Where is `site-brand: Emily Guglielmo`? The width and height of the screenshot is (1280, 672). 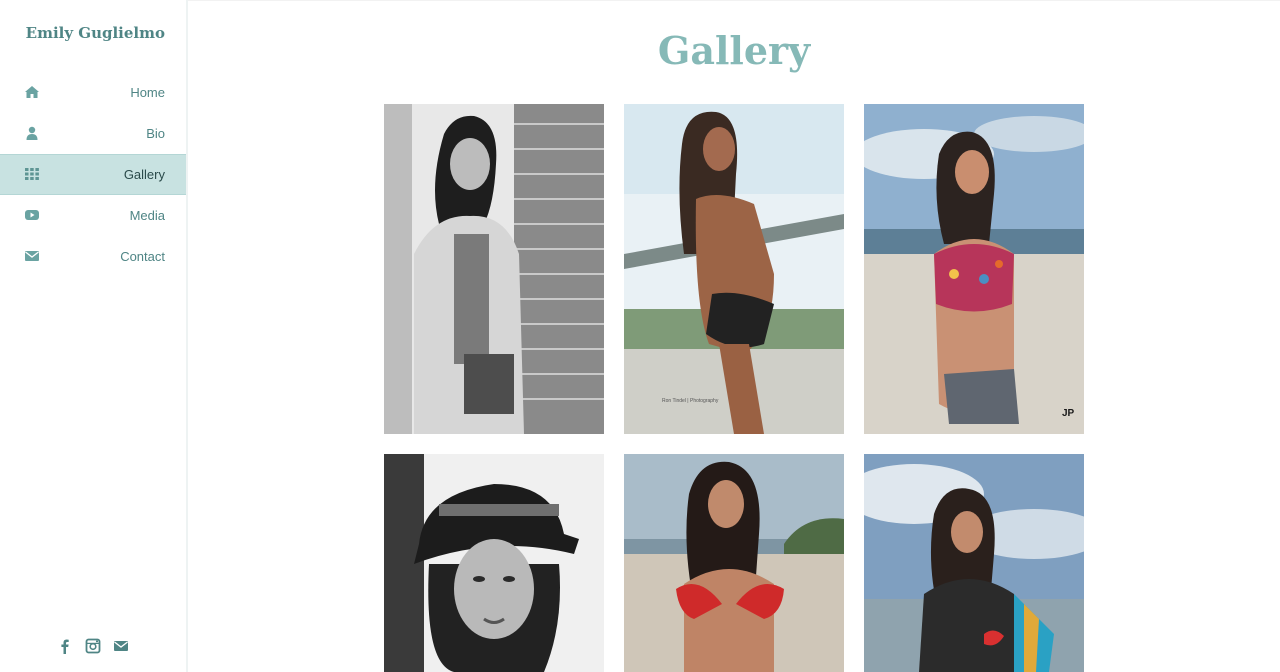
site-brand: Emily Guglielmo is located at coordinates (95, 33).